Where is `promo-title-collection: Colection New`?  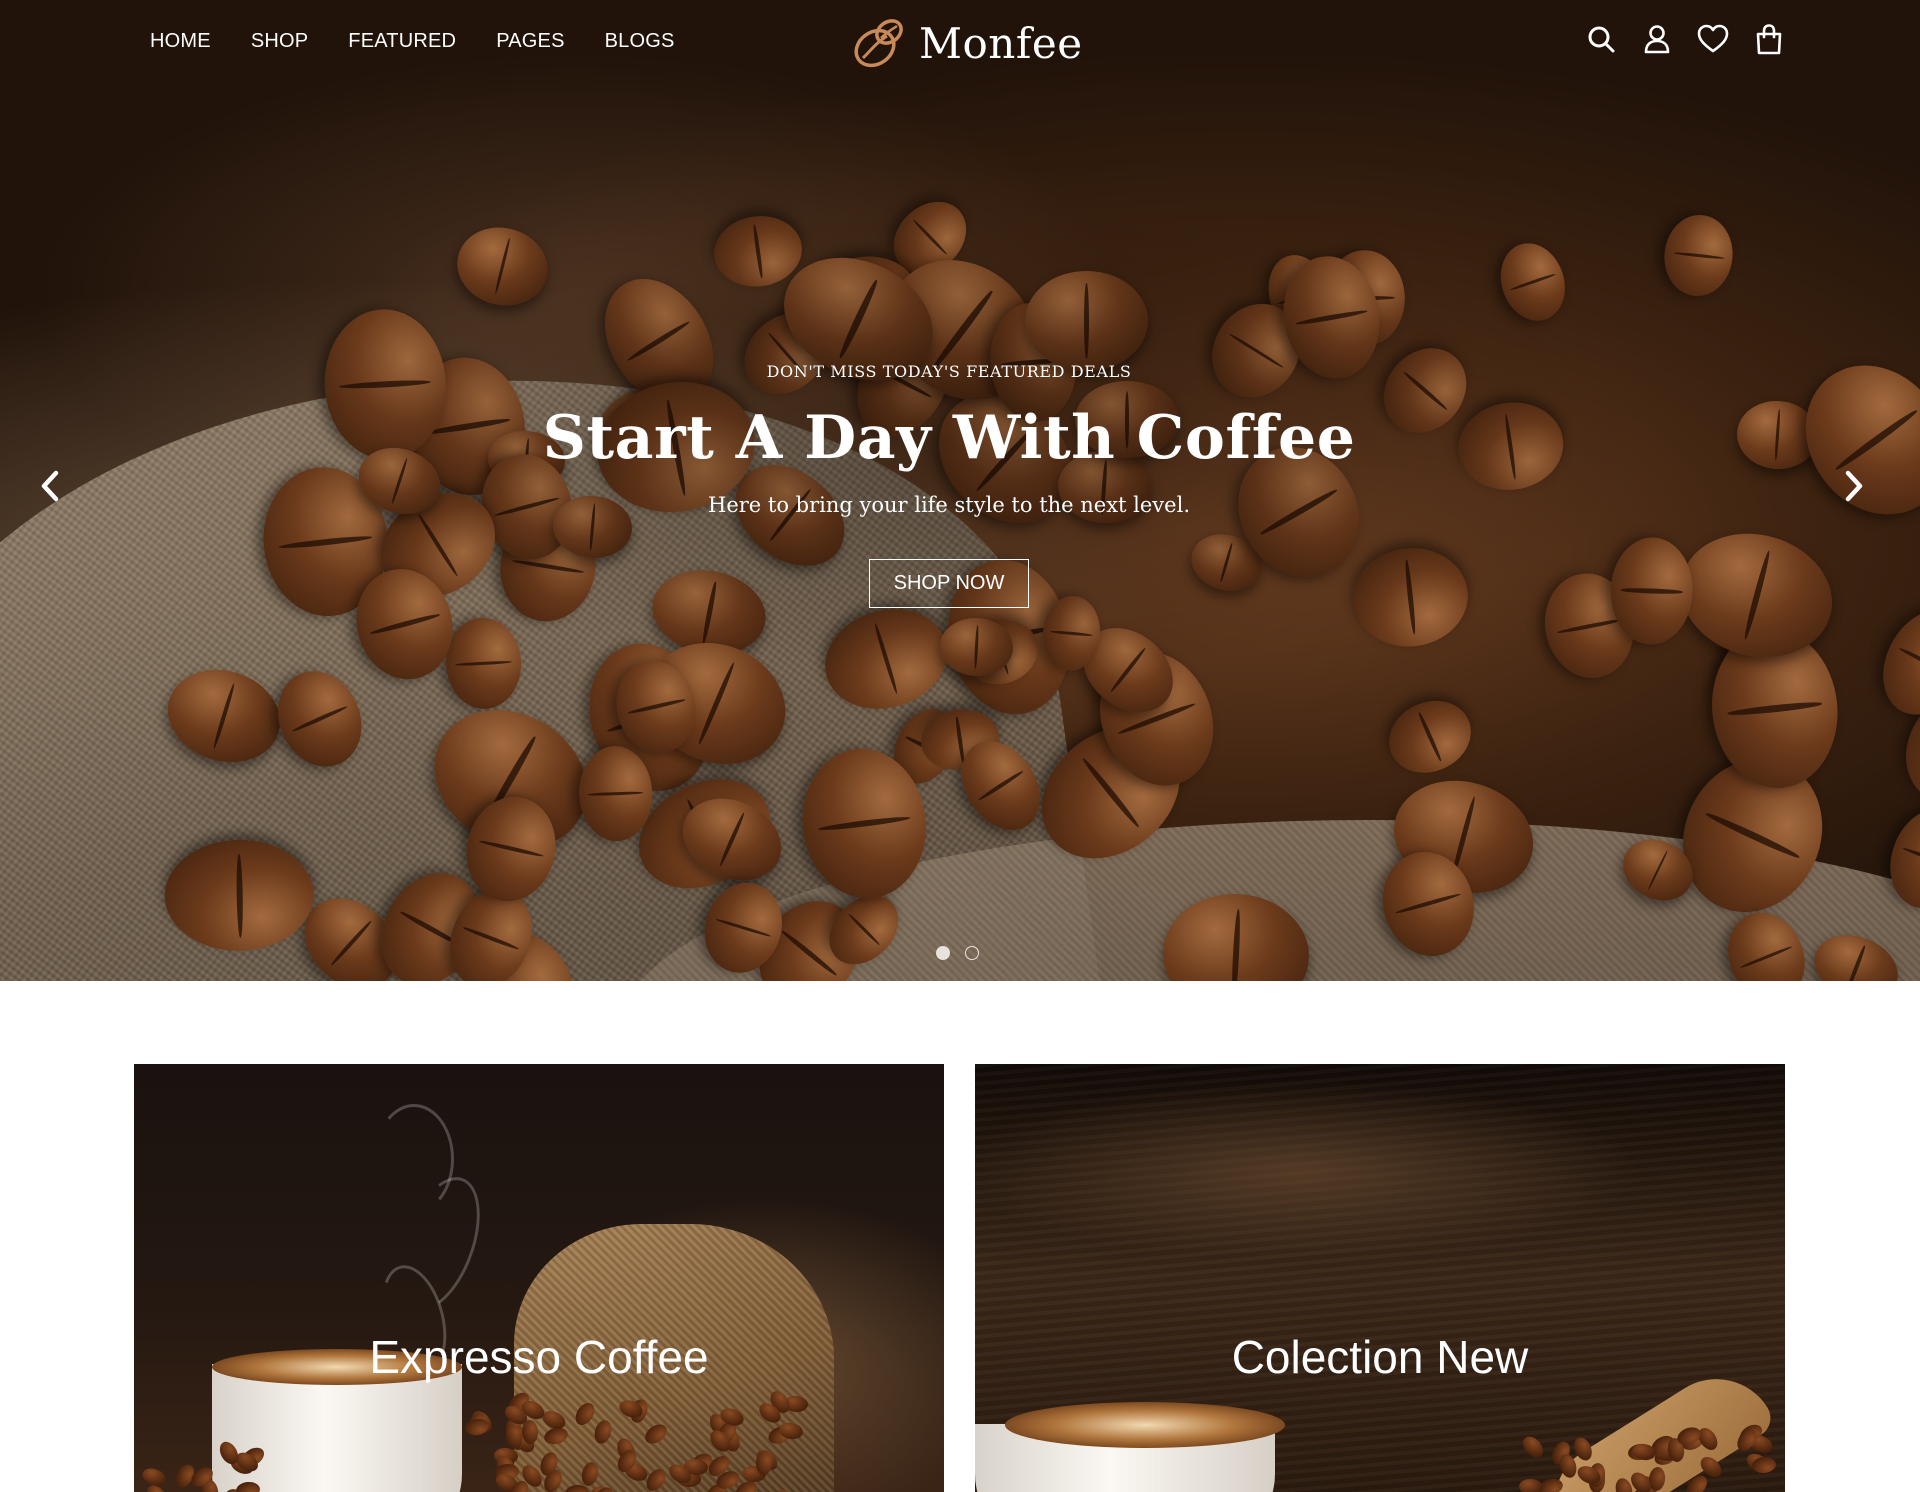
promo-title-collection: Colection New is located at coordinates (1380, 1357).